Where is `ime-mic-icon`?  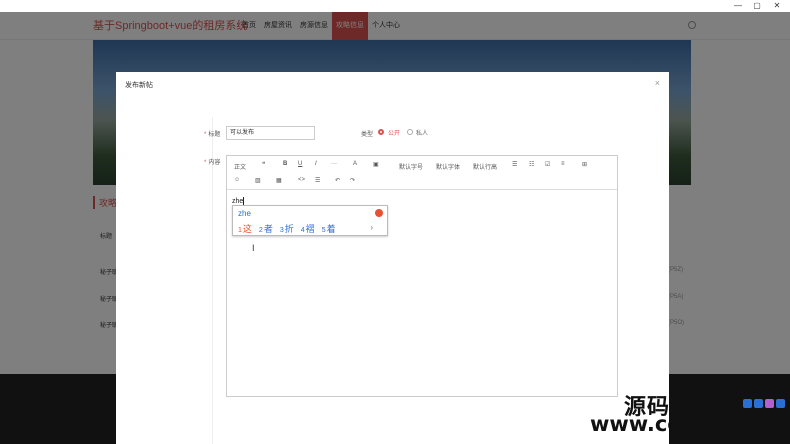
ime-mic-icon is located at coordinates (747, 403).